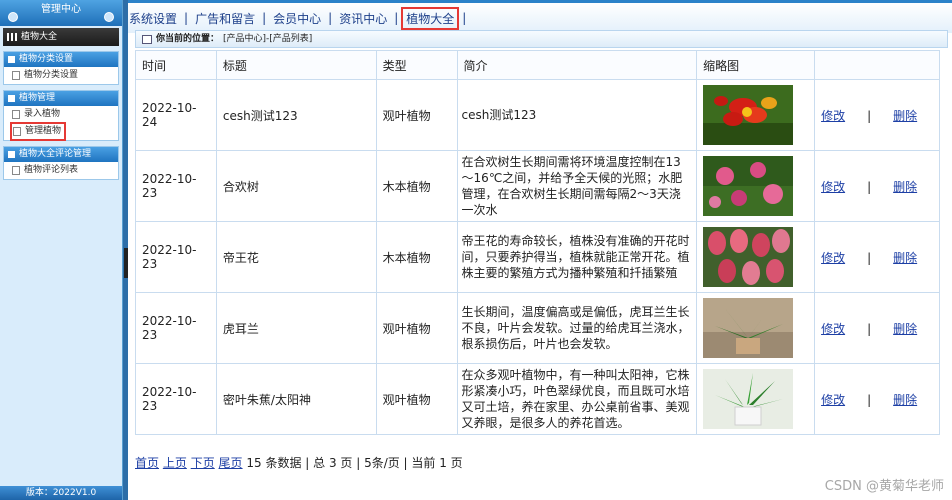 The image size is (952, 500). What do you see at coordinates (188, 39) in the screenshot?
I see `breadcrumb-prefix: 你当前的位置：` at bounding box center [188, 39].